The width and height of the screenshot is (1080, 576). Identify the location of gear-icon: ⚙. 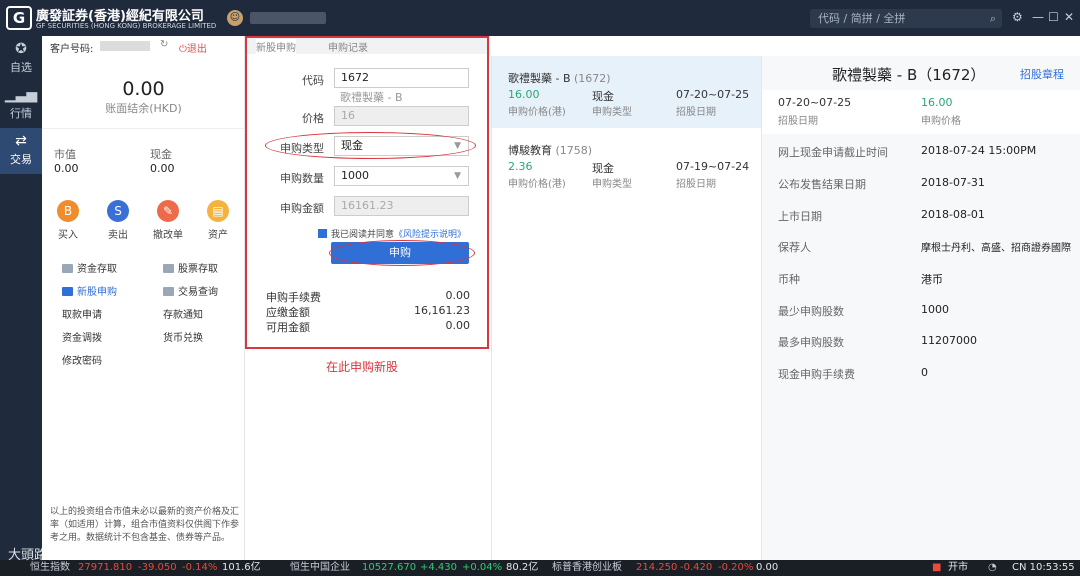
(1017, 17).